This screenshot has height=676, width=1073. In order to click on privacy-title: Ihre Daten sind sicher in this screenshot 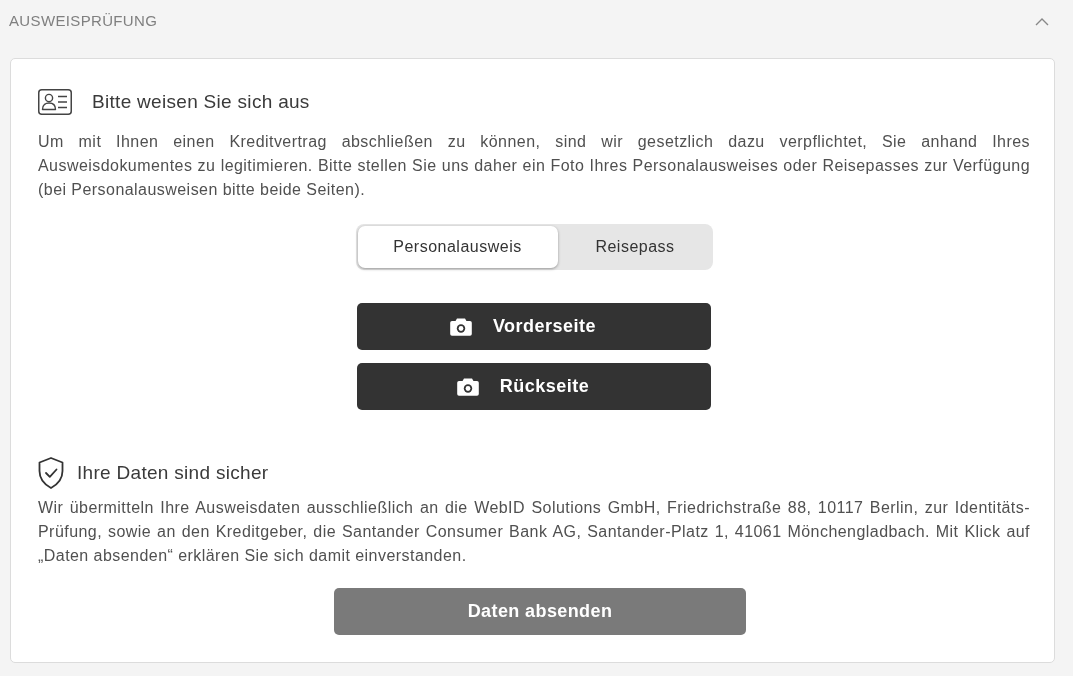, I will do `click(173, 473)`.